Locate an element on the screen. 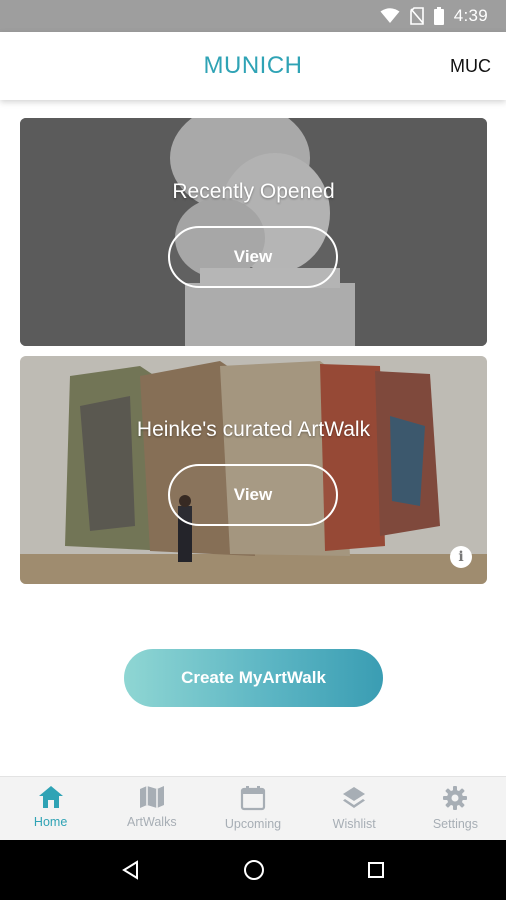  page-title: MUNICH is located at coordinates (253, 65).